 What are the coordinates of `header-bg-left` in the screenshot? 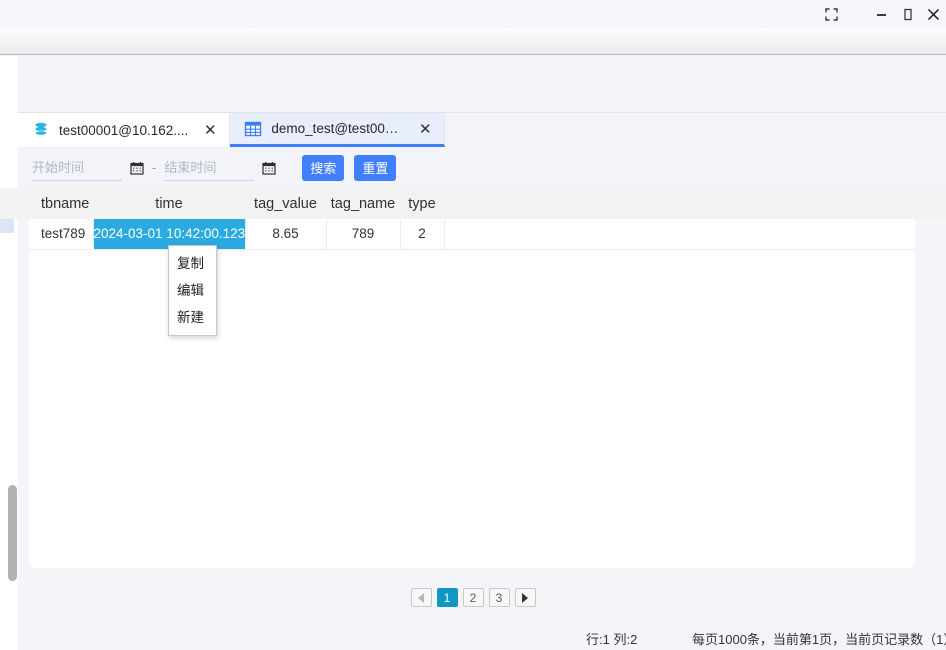 It's located at (14, 203).